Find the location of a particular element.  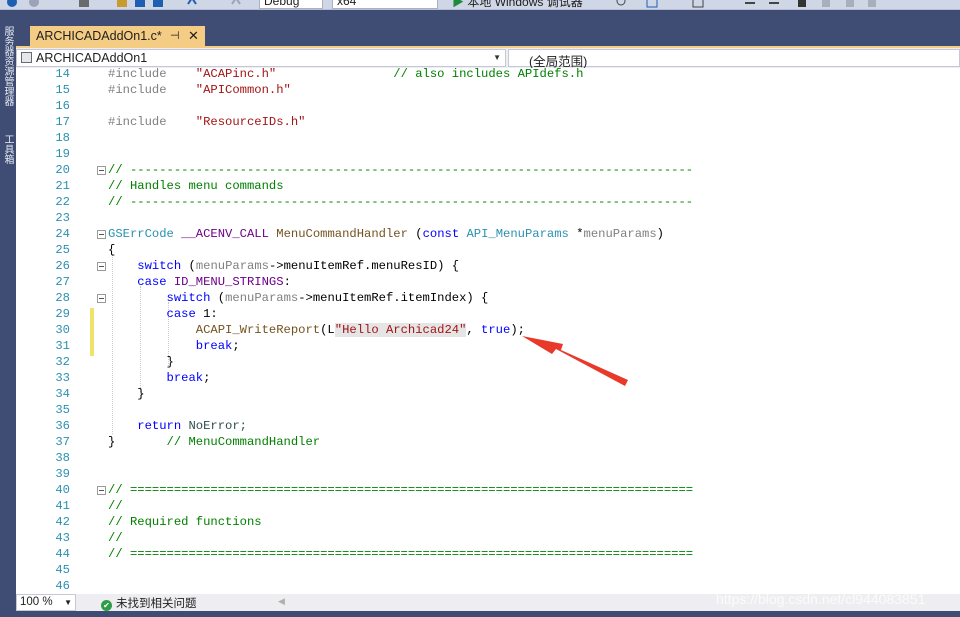

navigation-bar: ARCHICADAddOn1 ▼ (全局范围) is located at coordinates (488, 58).